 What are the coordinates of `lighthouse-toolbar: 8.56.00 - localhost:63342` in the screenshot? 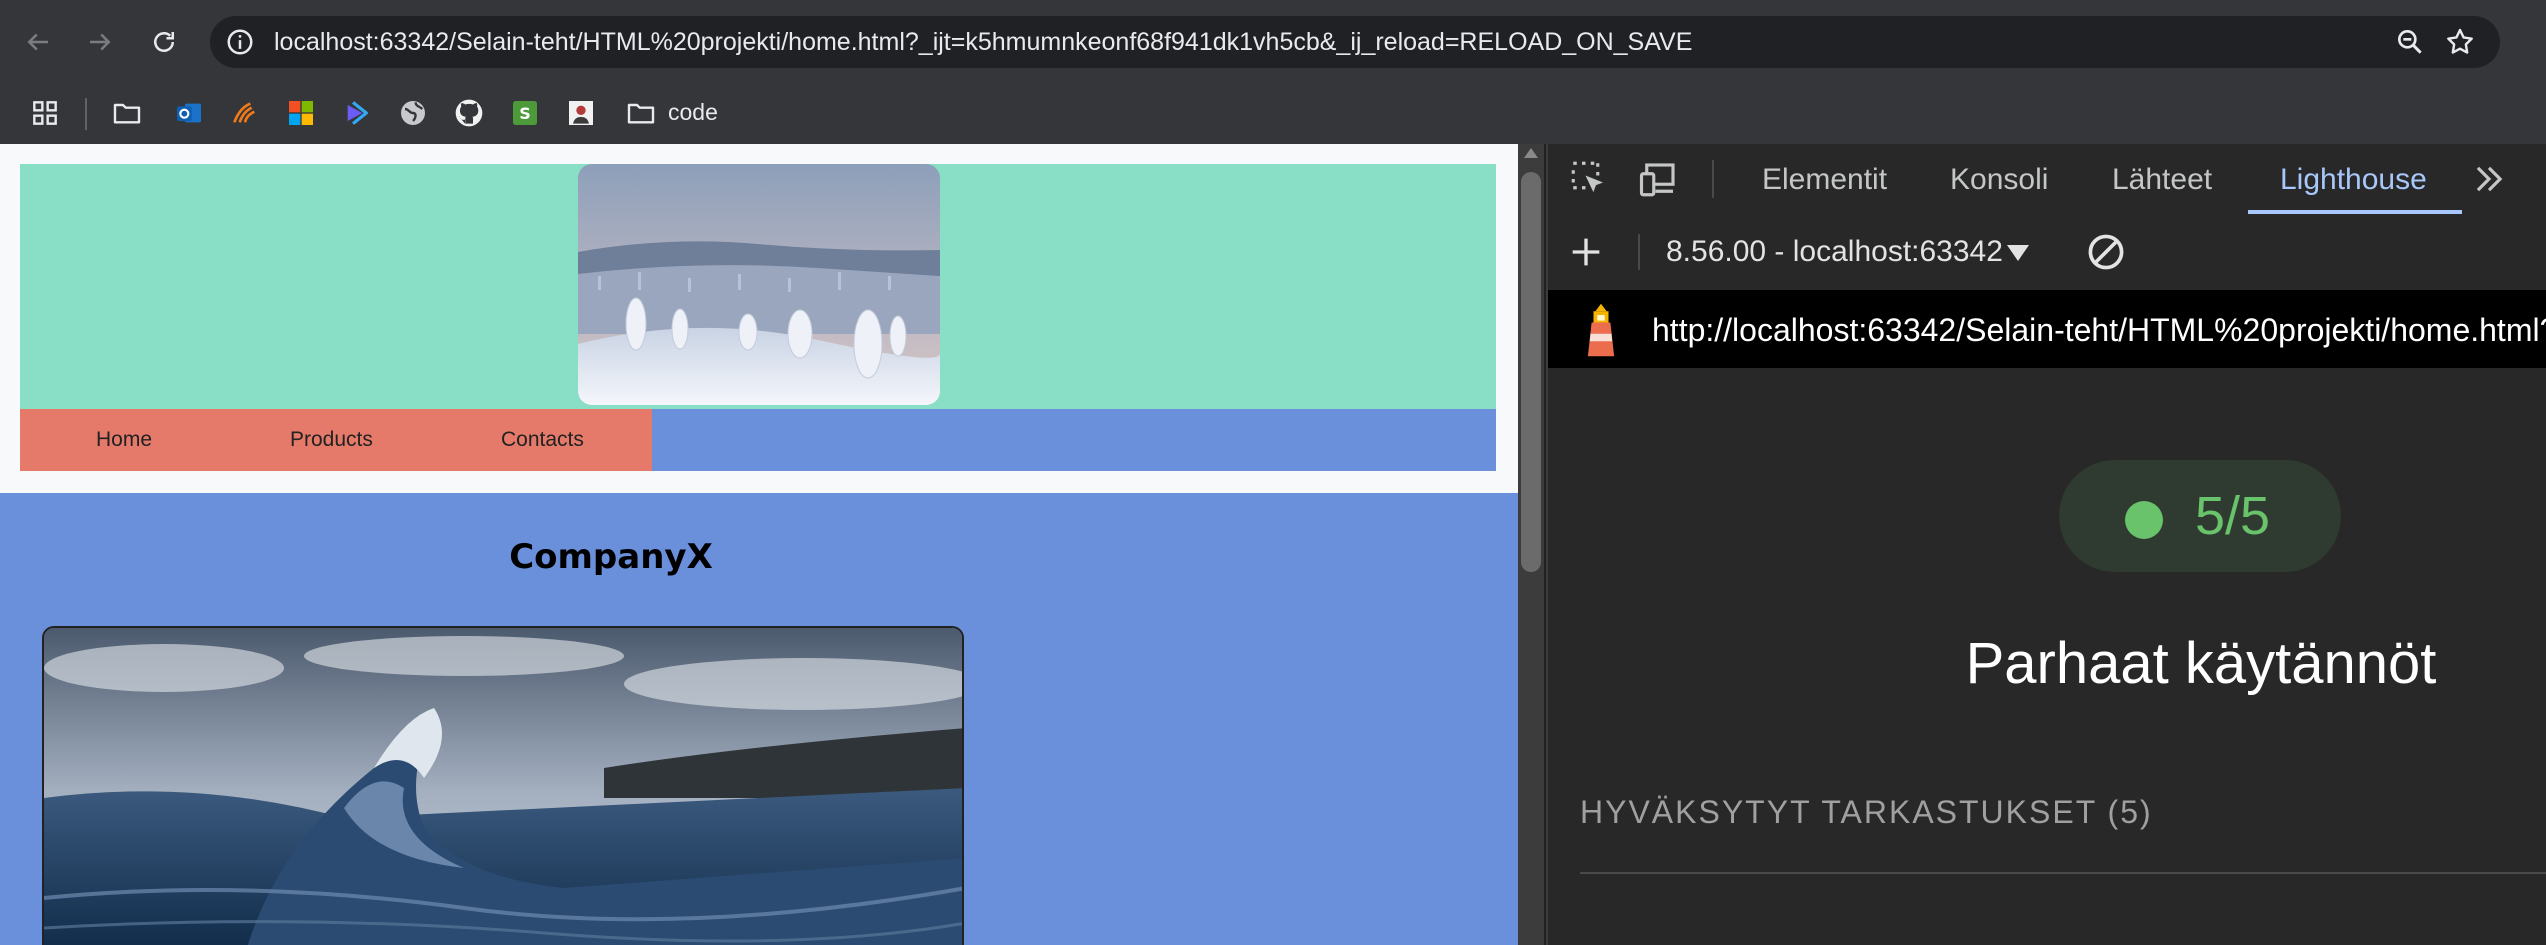 It's located at (2047, 252).